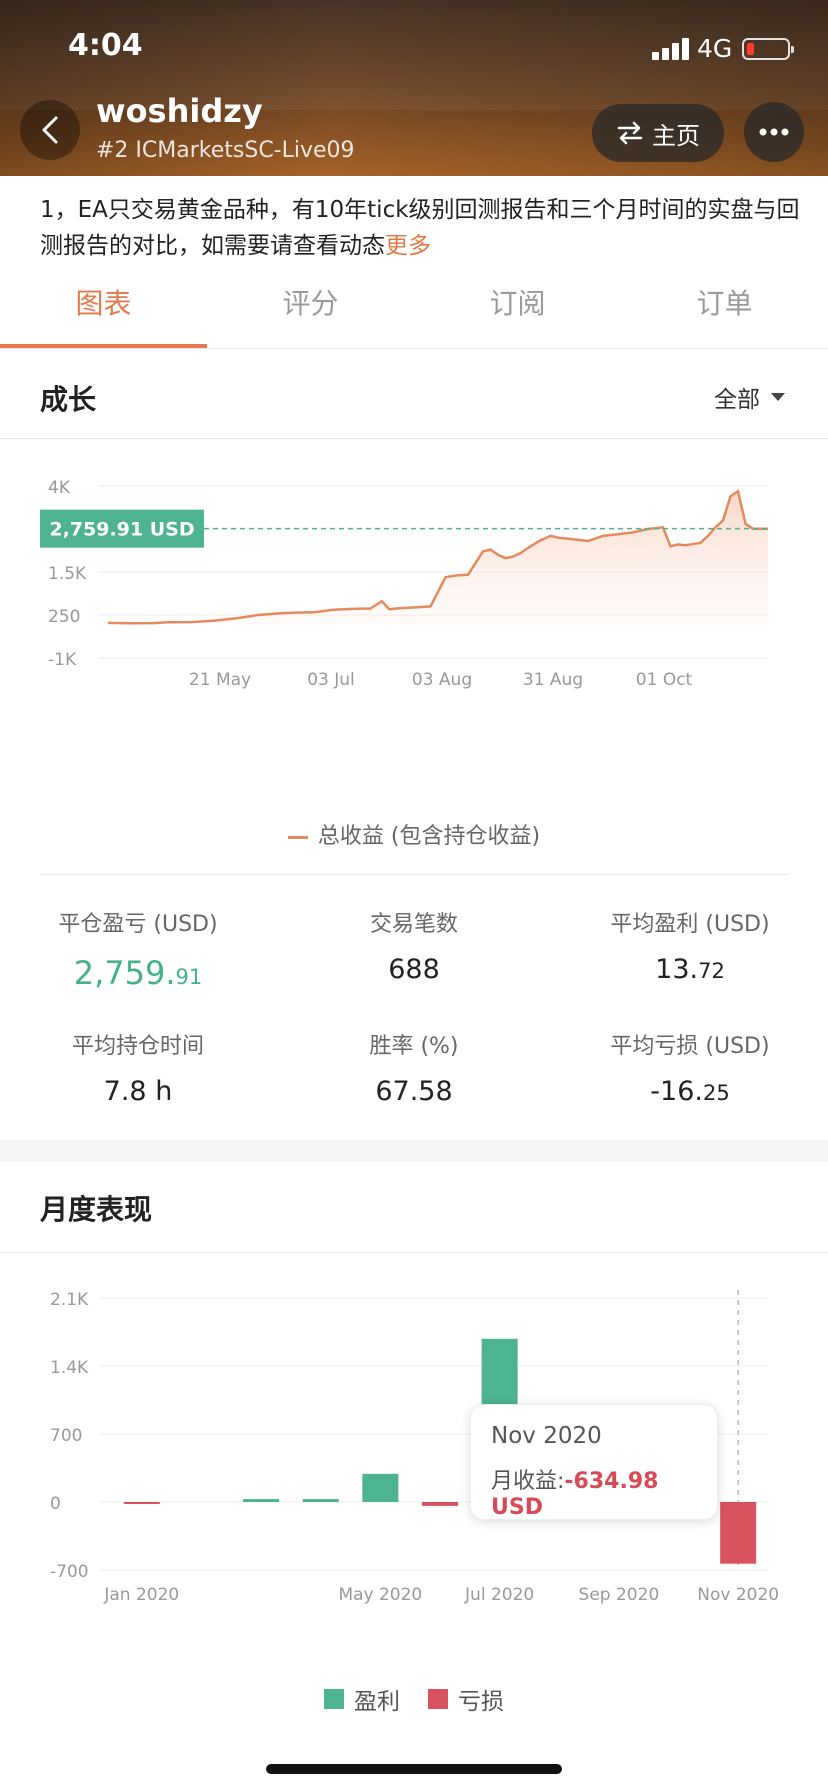 Image resolution: width=828 pixels, height=1792 pixels. Describe the element at coordinates (414, 1046) in the screenshot. I see `stat-label: 胜率 (%)` at that location.